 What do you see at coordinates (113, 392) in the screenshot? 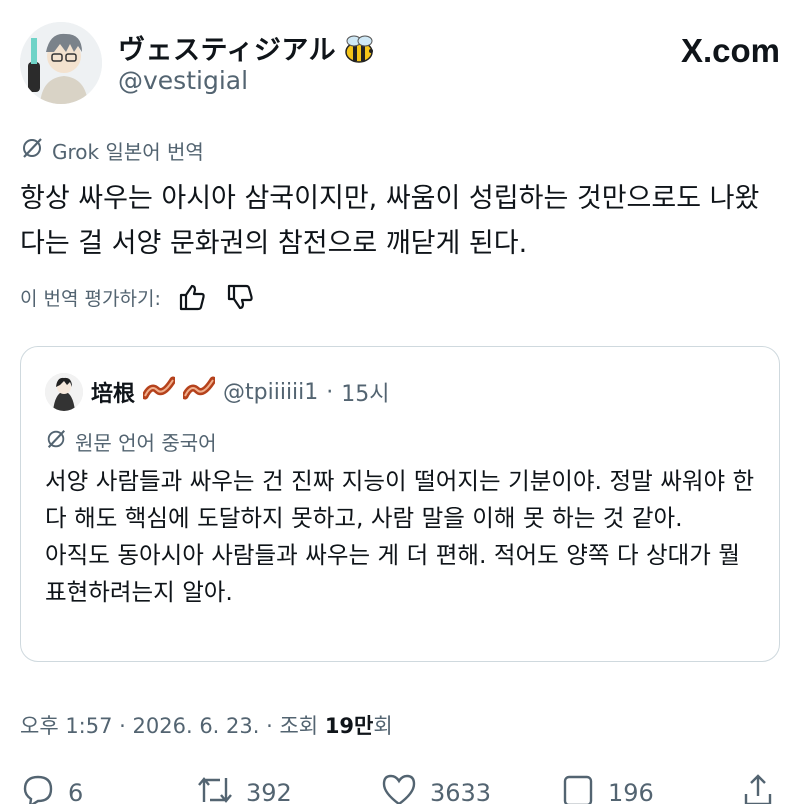
I see `quoted-author-name: 培根` at bounding box center [113, 392].